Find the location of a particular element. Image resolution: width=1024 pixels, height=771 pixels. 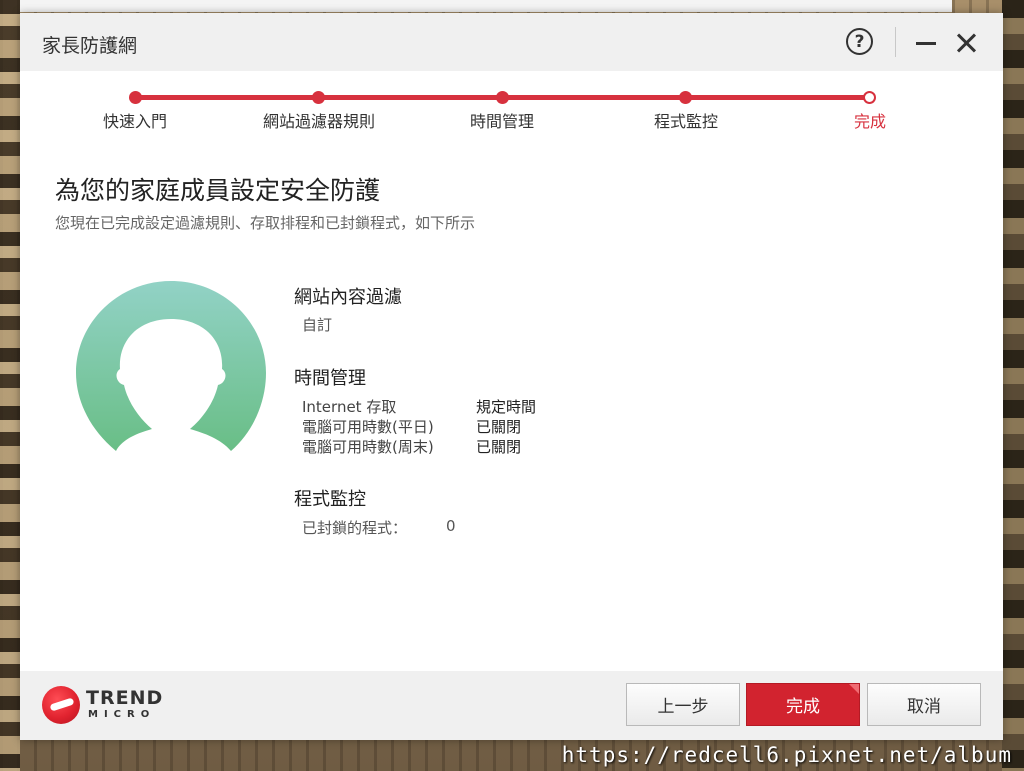

help-glyph: ? is located at coordinates (859, 41).